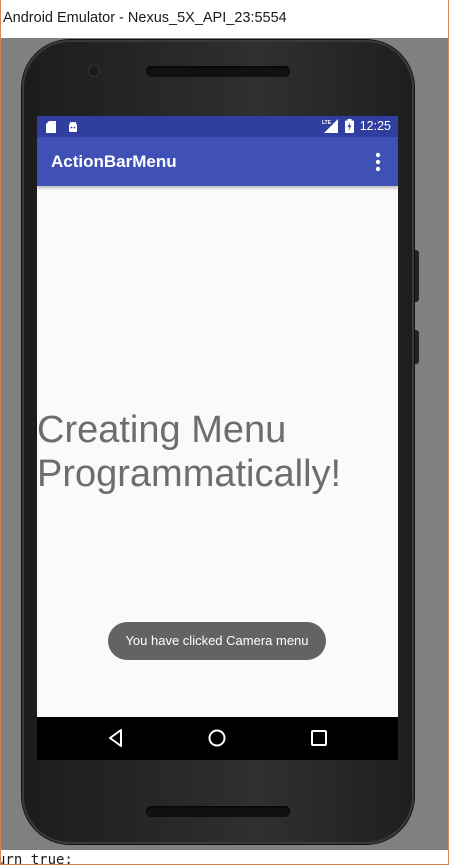 The height and width of the screenshot is (866, 449). I want to click on background-code-text: urn true;, so click(37, 858).